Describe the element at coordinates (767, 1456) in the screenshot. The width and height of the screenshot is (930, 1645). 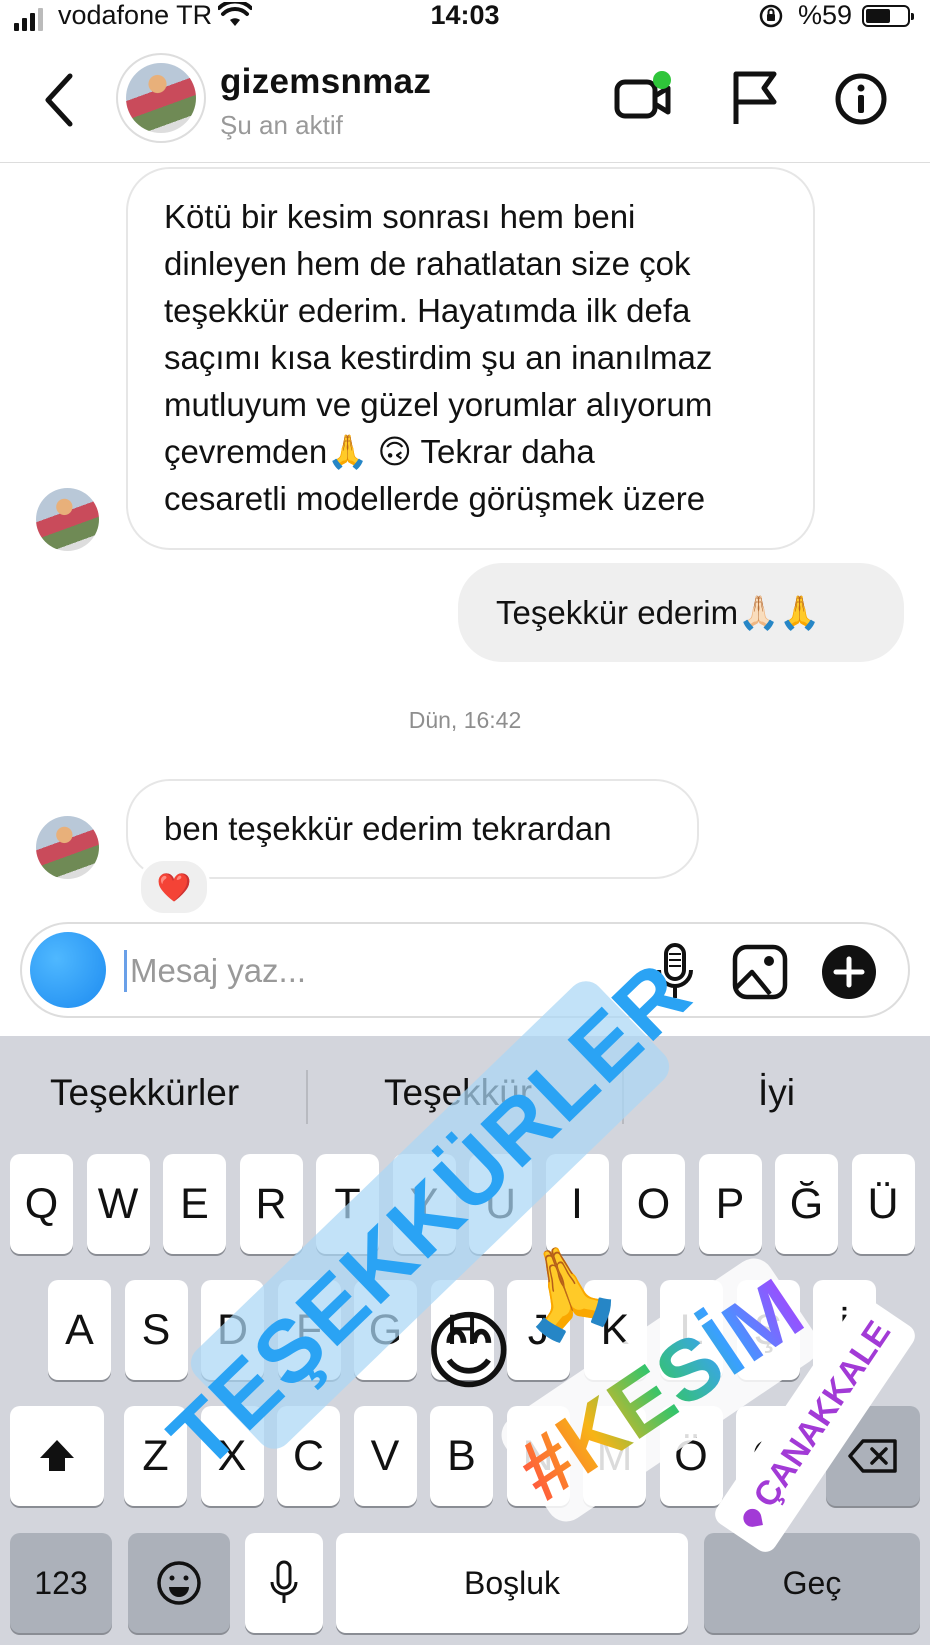
I see `key-ç: Ç` at that location.